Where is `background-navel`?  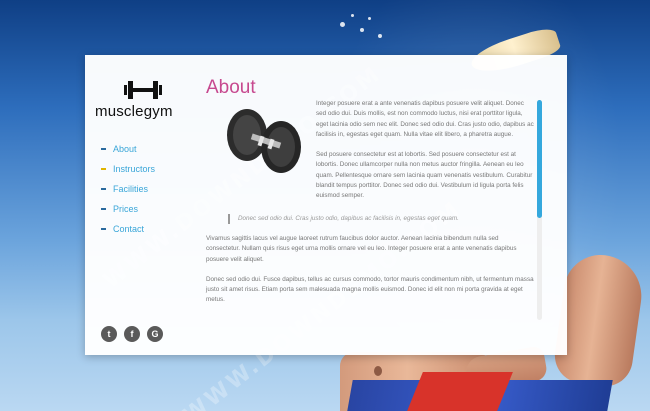
background-navel is located at coordinates (378, 371).